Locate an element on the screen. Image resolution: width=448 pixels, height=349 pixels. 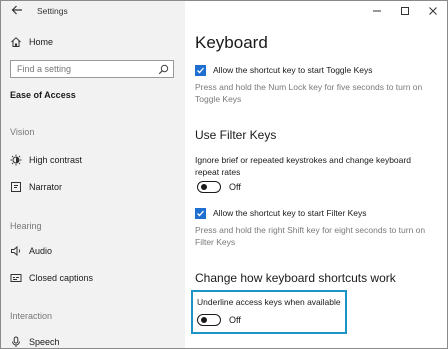
close-button is located at coordinates (433, 11).